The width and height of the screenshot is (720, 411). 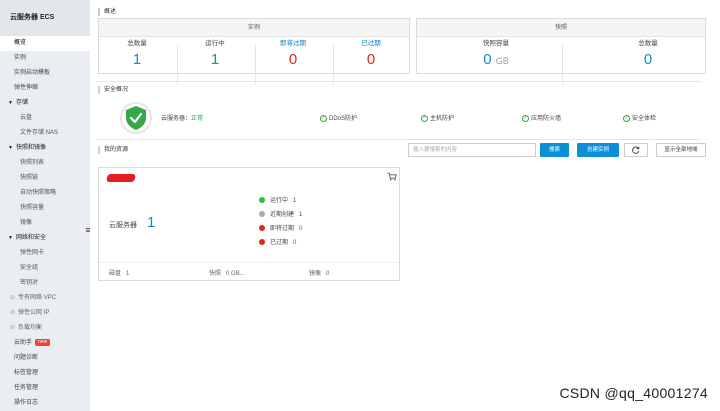 What do you see at coordinates (45, 298) in the screenshot?
I see `sidebar-item-vpc: ⊘ 专有网络 VPC` at bounding box center [45, 298].